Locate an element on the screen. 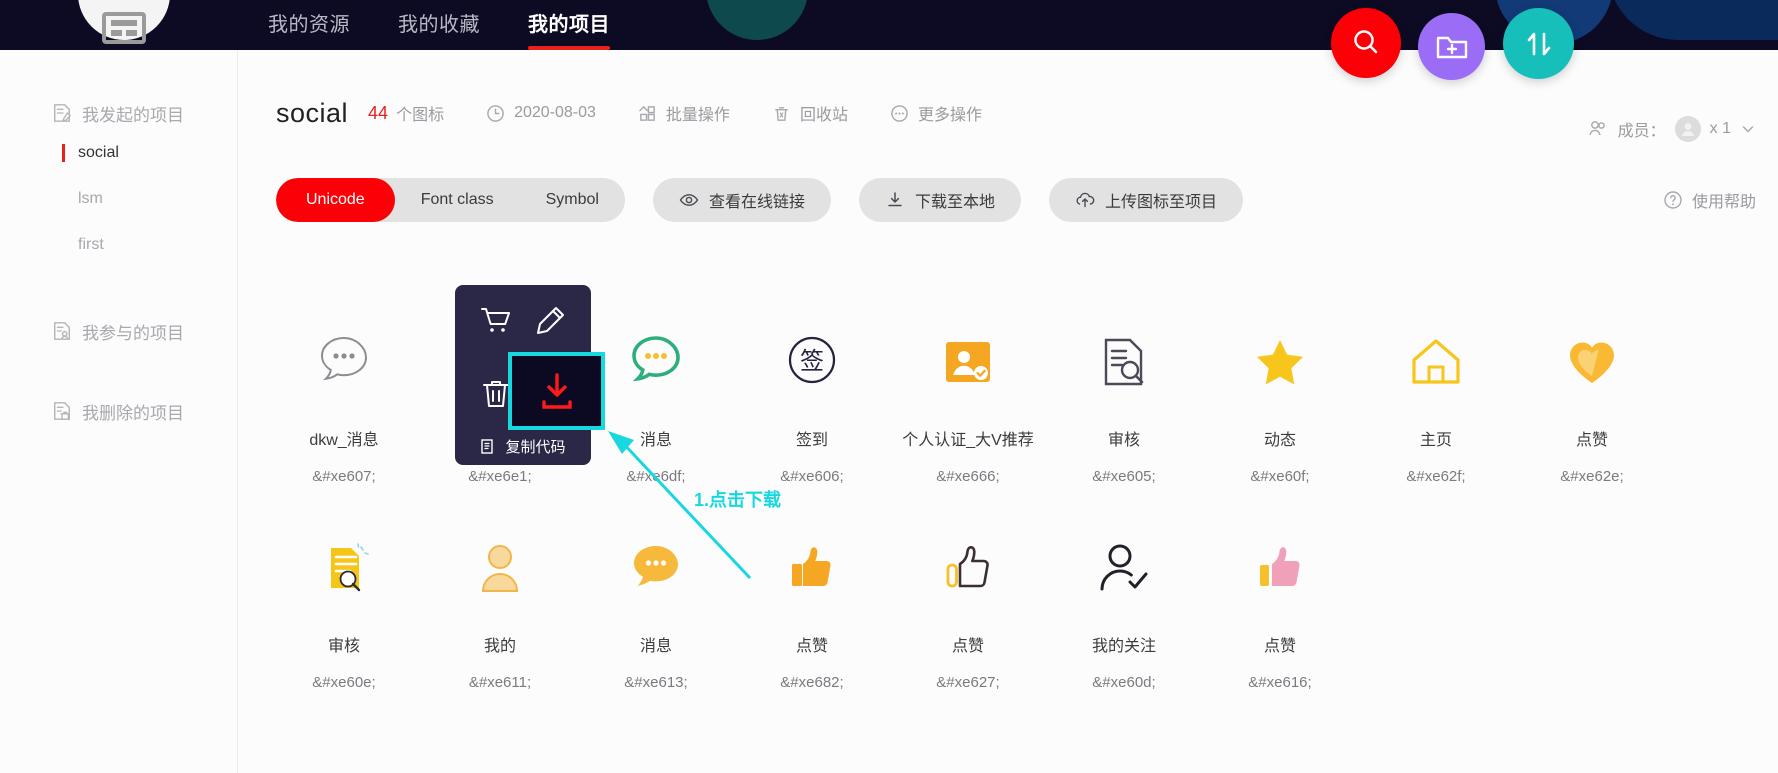  icon-name: 个人认证_大V推荐 is located at coordinates (968, 440).